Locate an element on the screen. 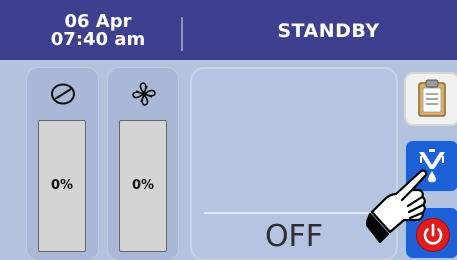  compressor-panel: 0% is located at coordinates (62, 163).